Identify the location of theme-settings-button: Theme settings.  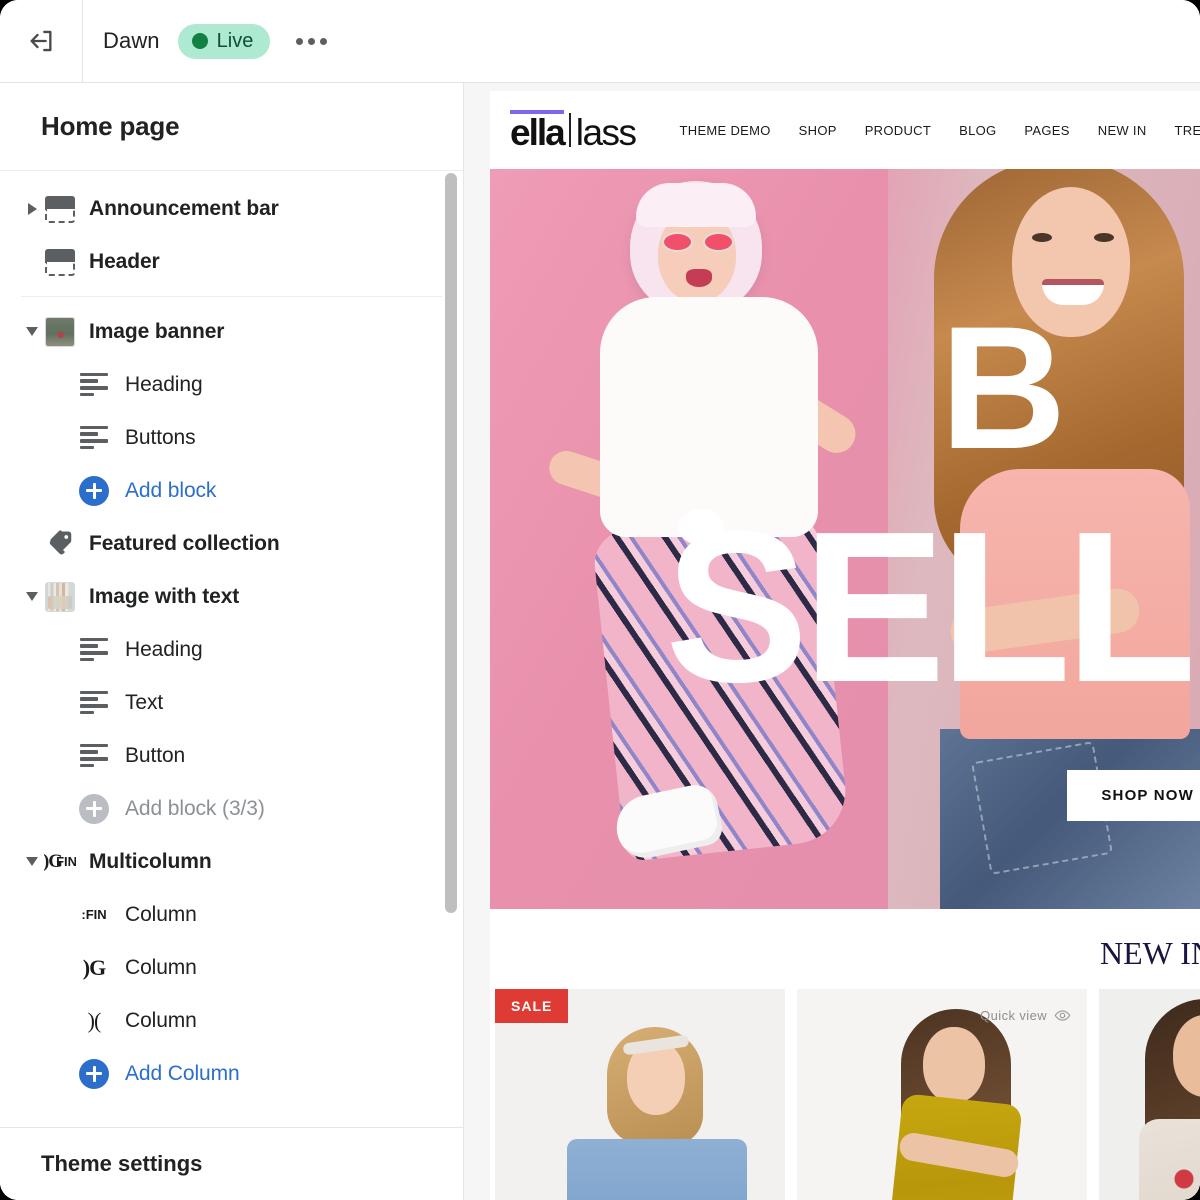
(231, 1164).